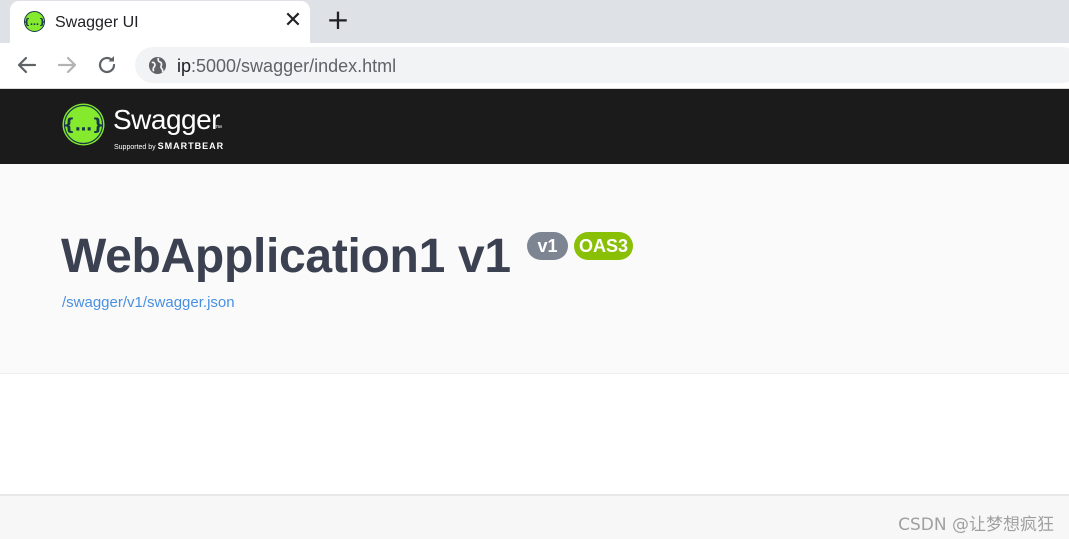  What do you see at coordinates (218, 128) in the screenshot?
I see `logo-trademark: ™` at bounding box center [218, 128].